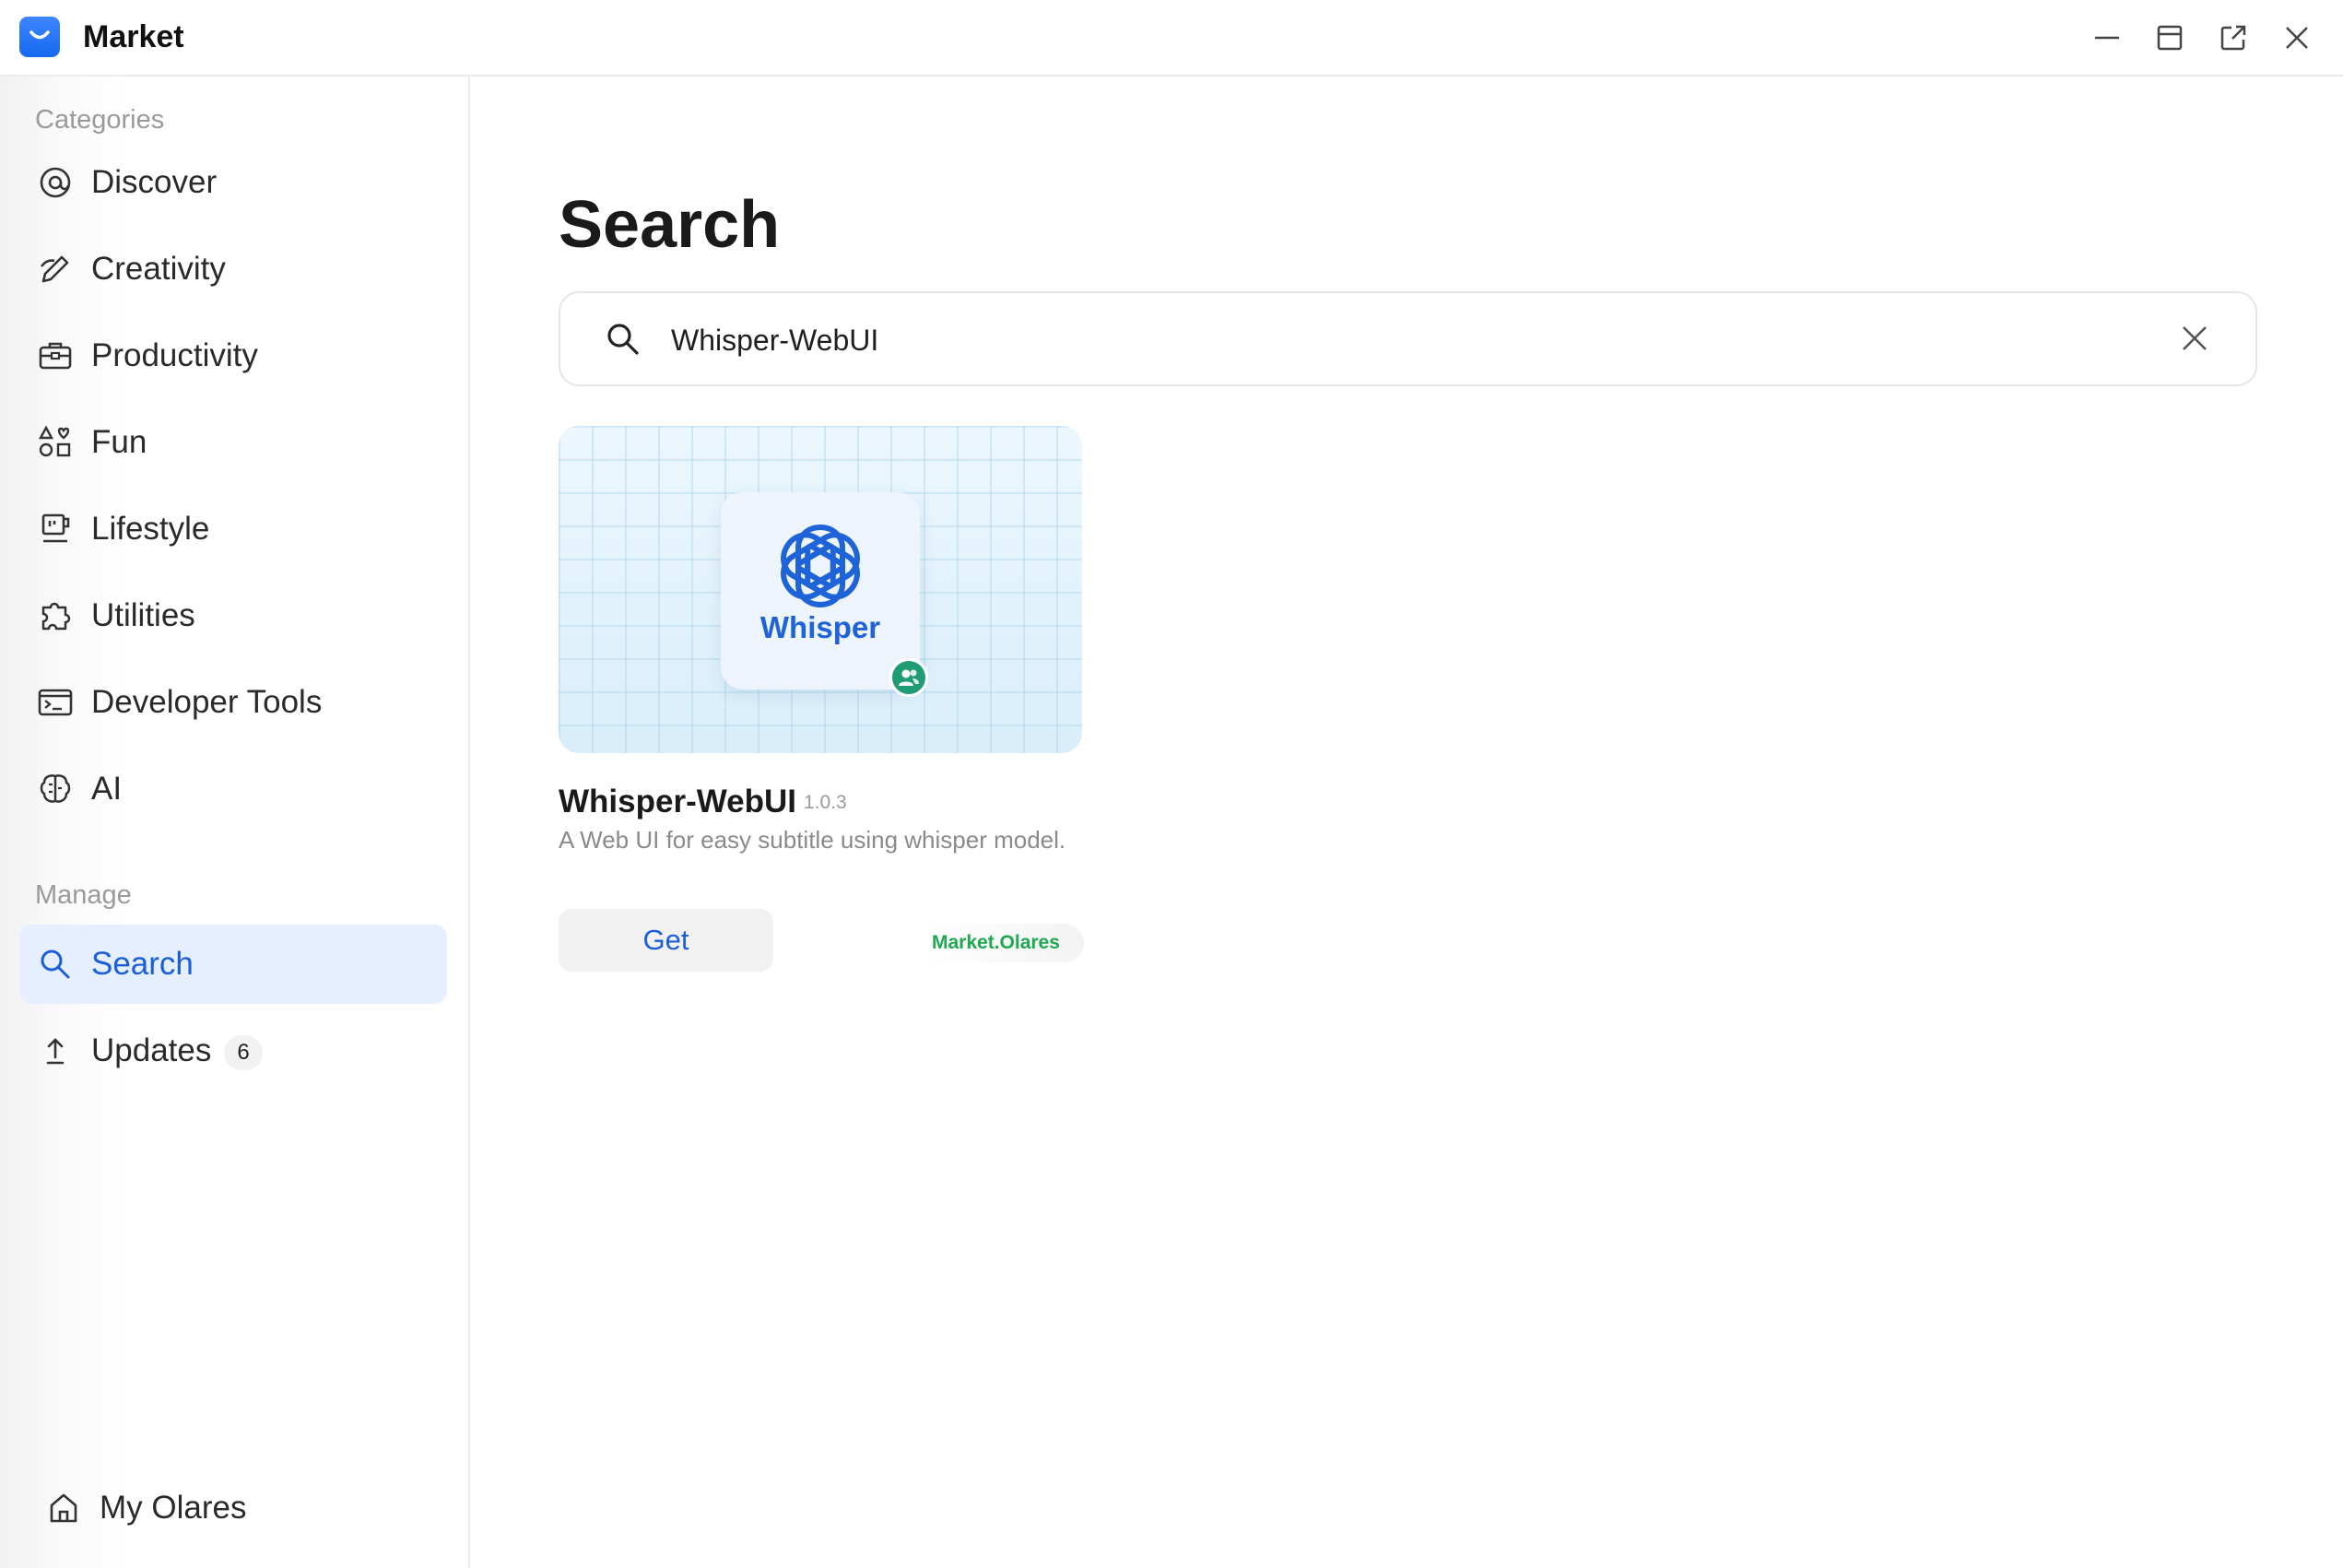  What do you see at coordinates (107, 789) in the screenshot?
I see `sidebar-item-label: AI` at bounding box center [107, 789].